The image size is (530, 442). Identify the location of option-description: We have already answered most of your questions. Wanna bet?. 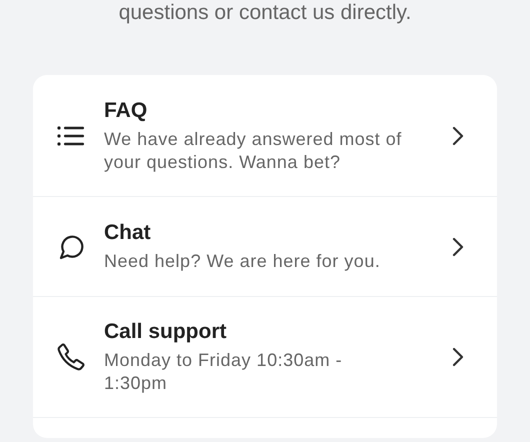
(253, 151).